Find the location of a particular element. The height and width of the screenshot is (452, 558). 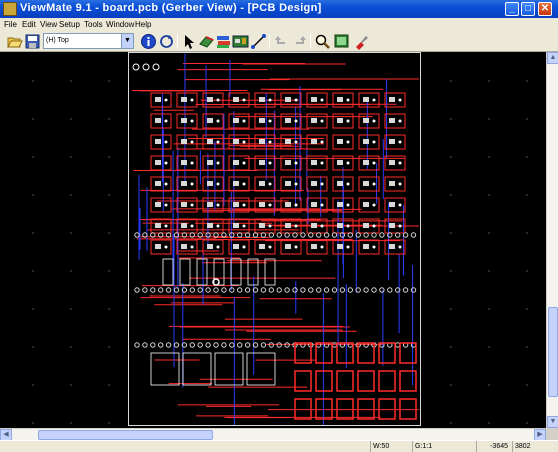

scroll-up-icon: ▲ is located at coordinates (552, 58).